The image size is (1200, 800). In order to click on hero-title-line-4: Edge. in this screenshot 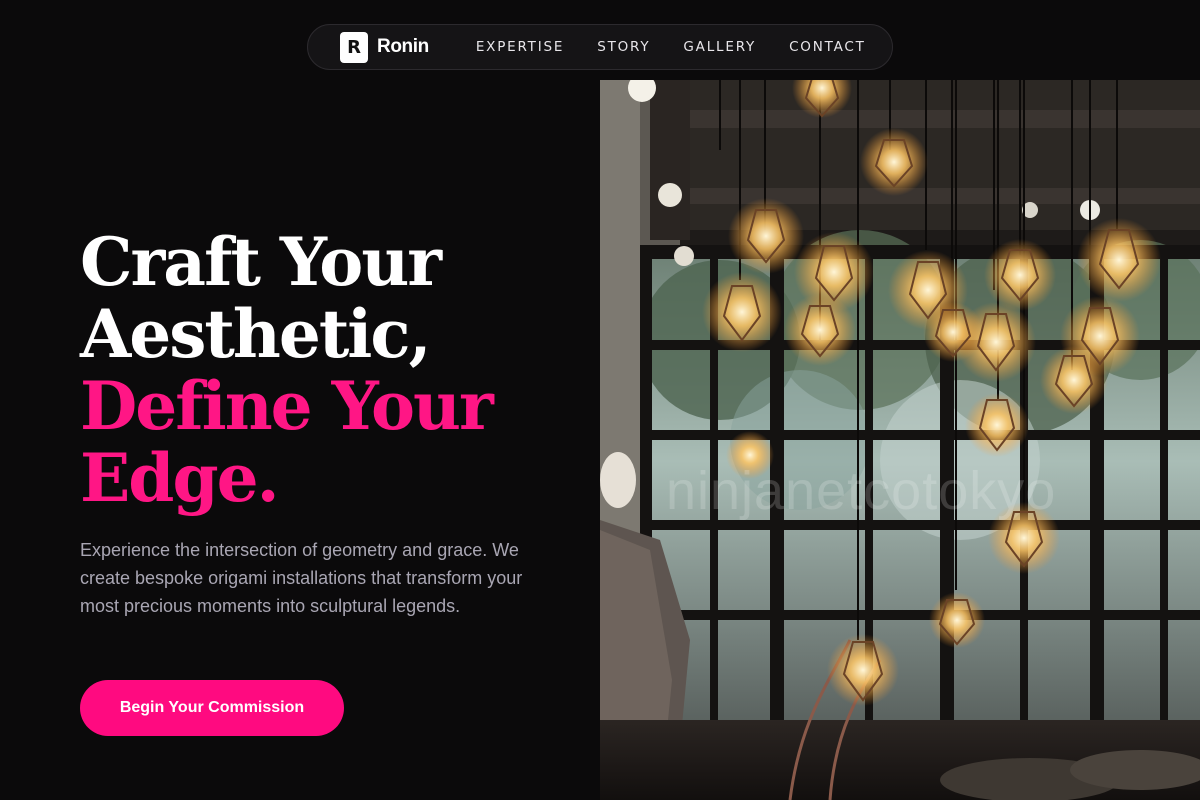, I will do `click(180, 478)`.